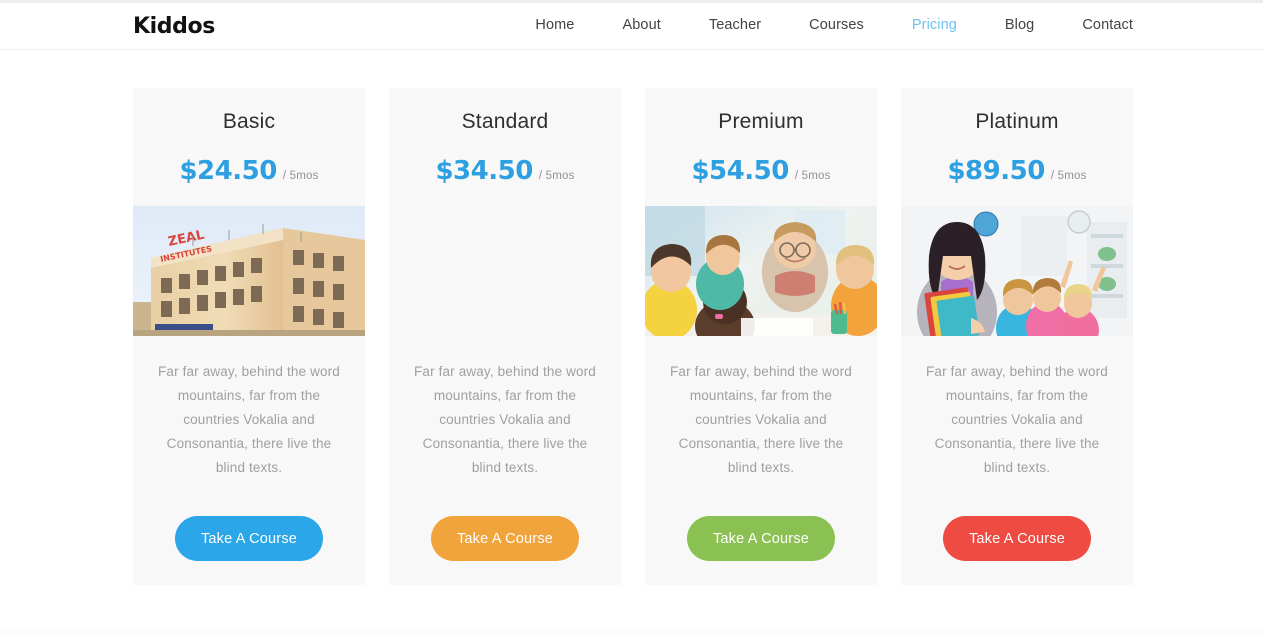 This screenshot has width=1263, height=635. What do you see at coordinates (740, 171) in the screenshot?
I see `pricing-card-amount: $54.50` at bounding box center [740, 171].